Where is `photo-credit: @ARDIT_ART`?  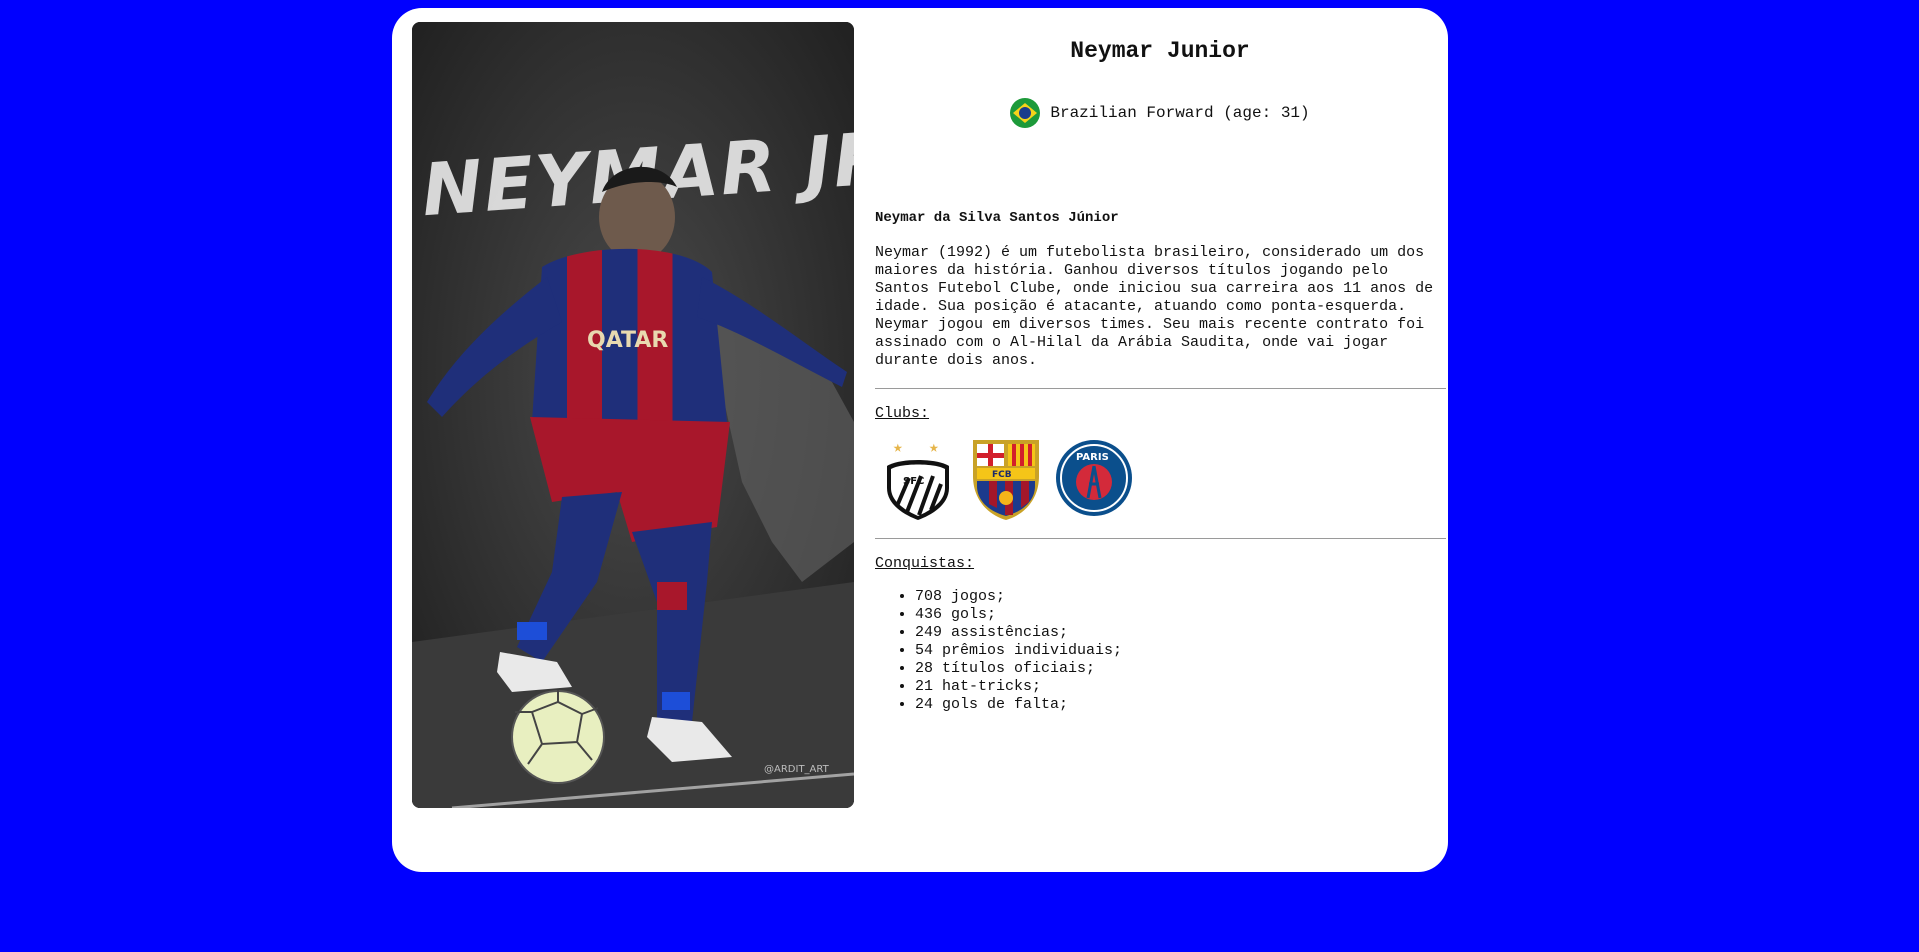 photo-credit: @ARDIT_ART is located at coordinates (797, 769).